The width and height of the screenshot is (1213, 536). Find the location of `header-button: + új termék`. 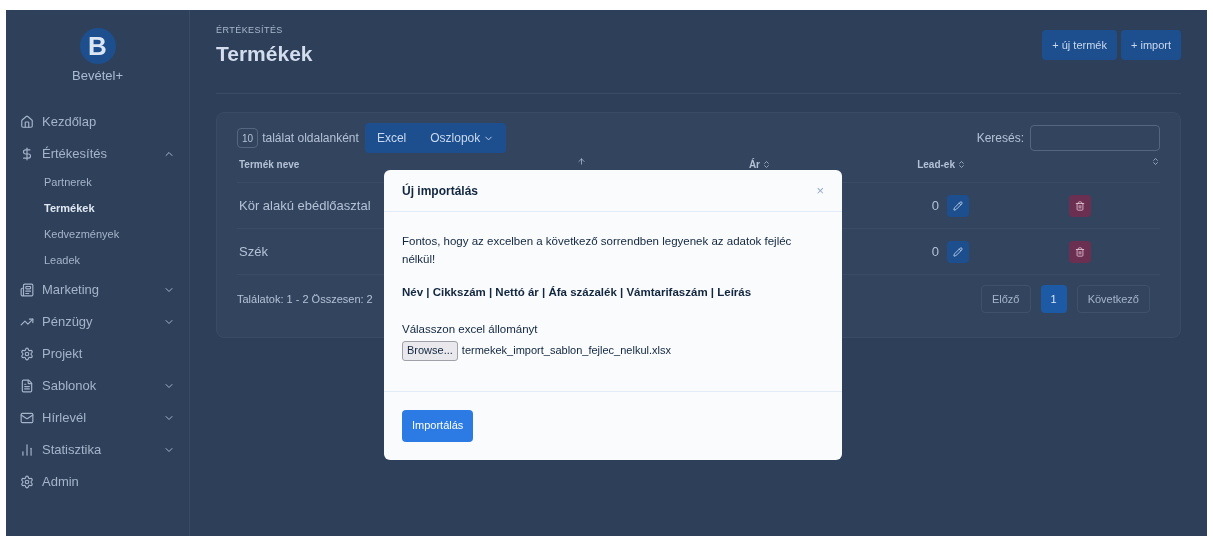

header-button: + új termék is located at coordinates (1079, 45).